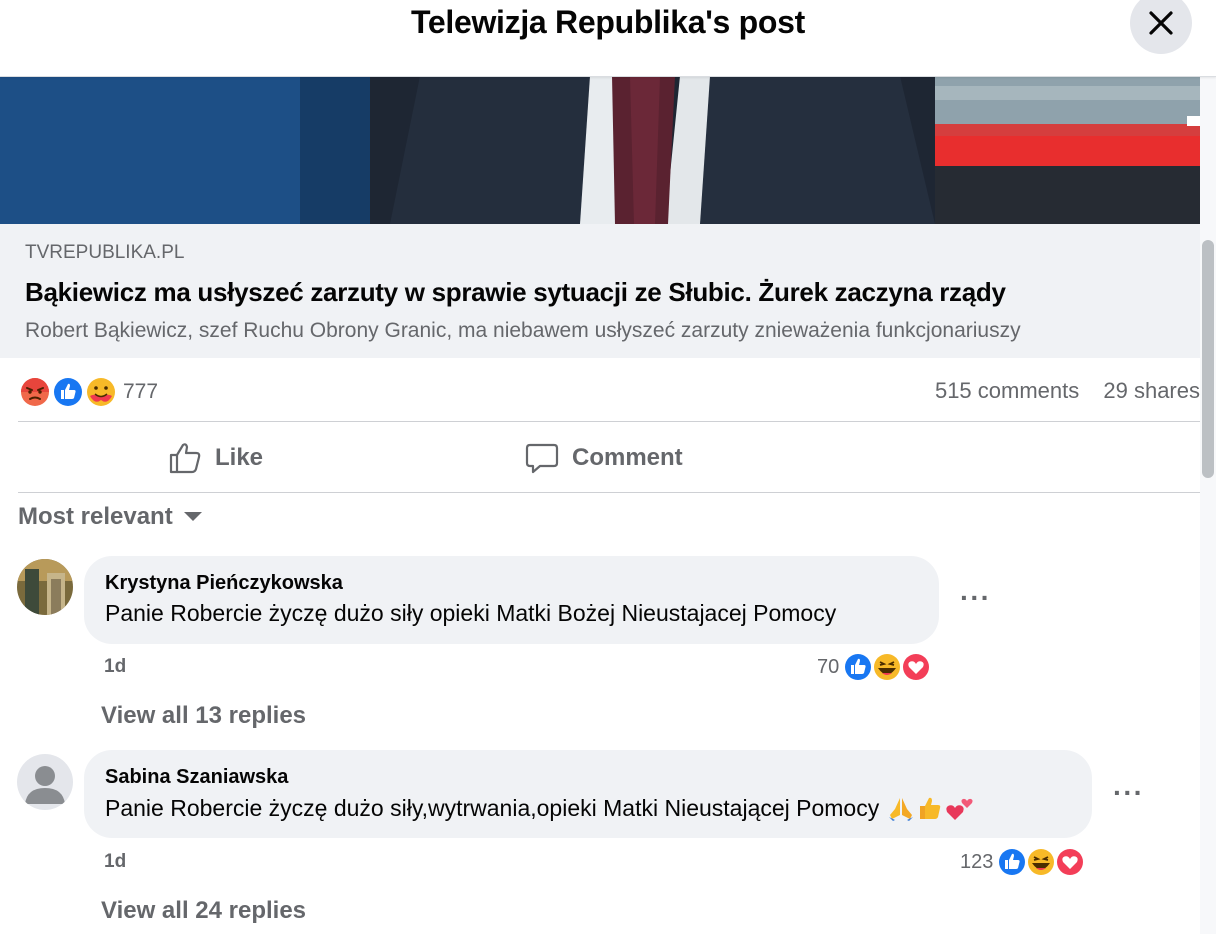 This screenshot has width=1216, height=934. I want to click on comment-label: Comment, so click(627, 457).